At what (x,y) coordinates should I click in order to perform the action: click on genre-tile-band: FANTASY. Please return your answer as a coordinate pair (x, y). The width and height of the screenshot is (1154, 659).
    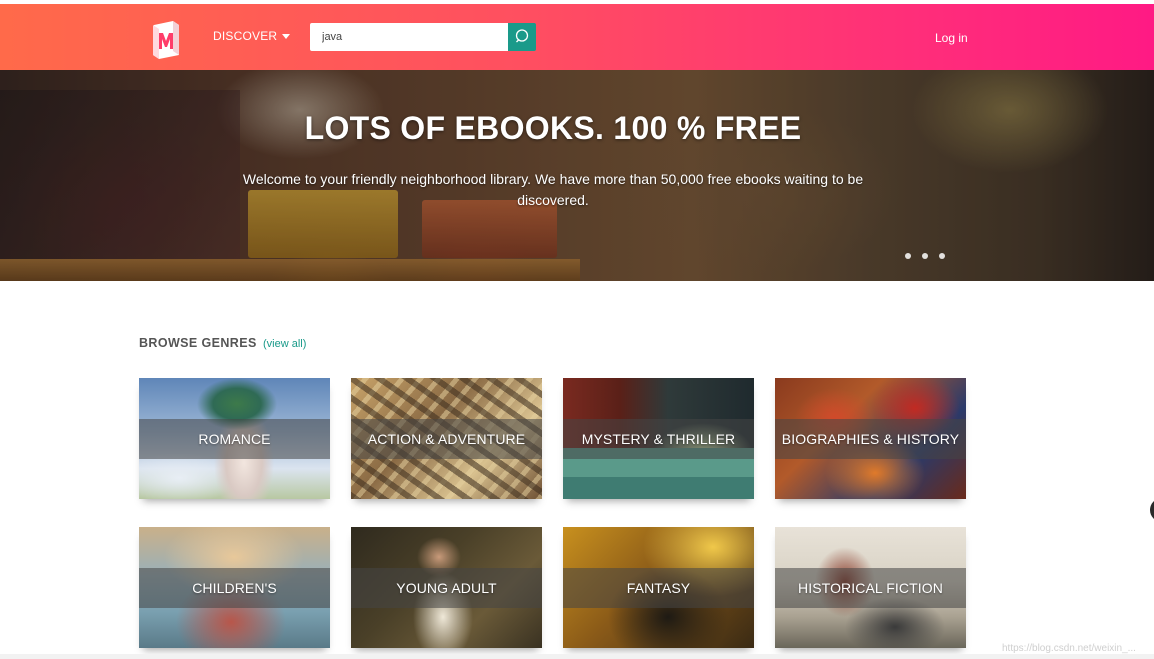
    Looking at the image, I should click on (658, 588).